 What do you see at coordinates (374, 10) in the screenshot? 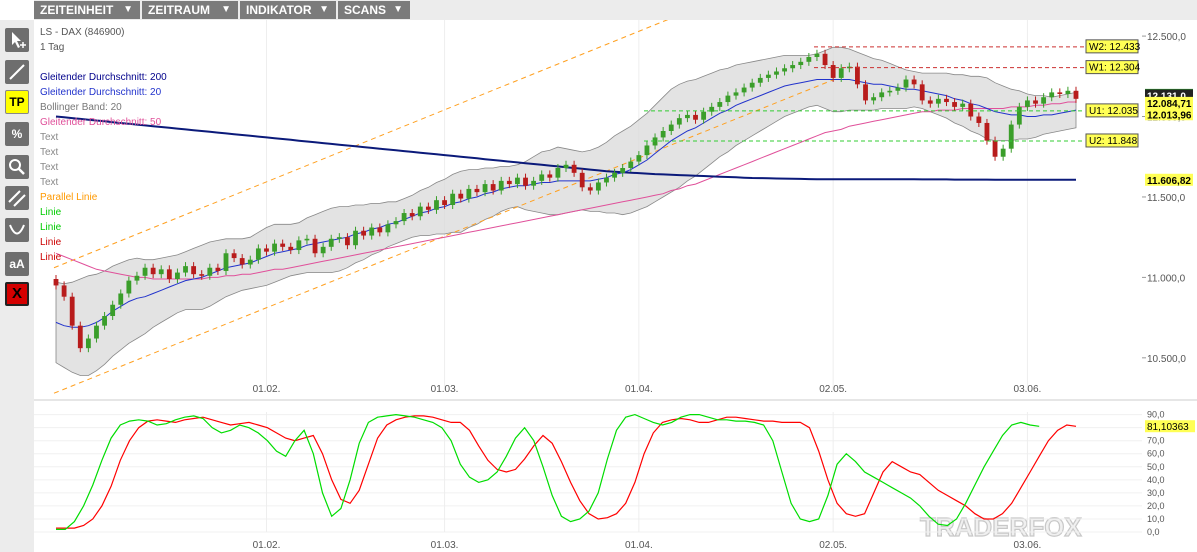
I see `menu-scans: SCANS ▼` at bounding box center [374, 10].